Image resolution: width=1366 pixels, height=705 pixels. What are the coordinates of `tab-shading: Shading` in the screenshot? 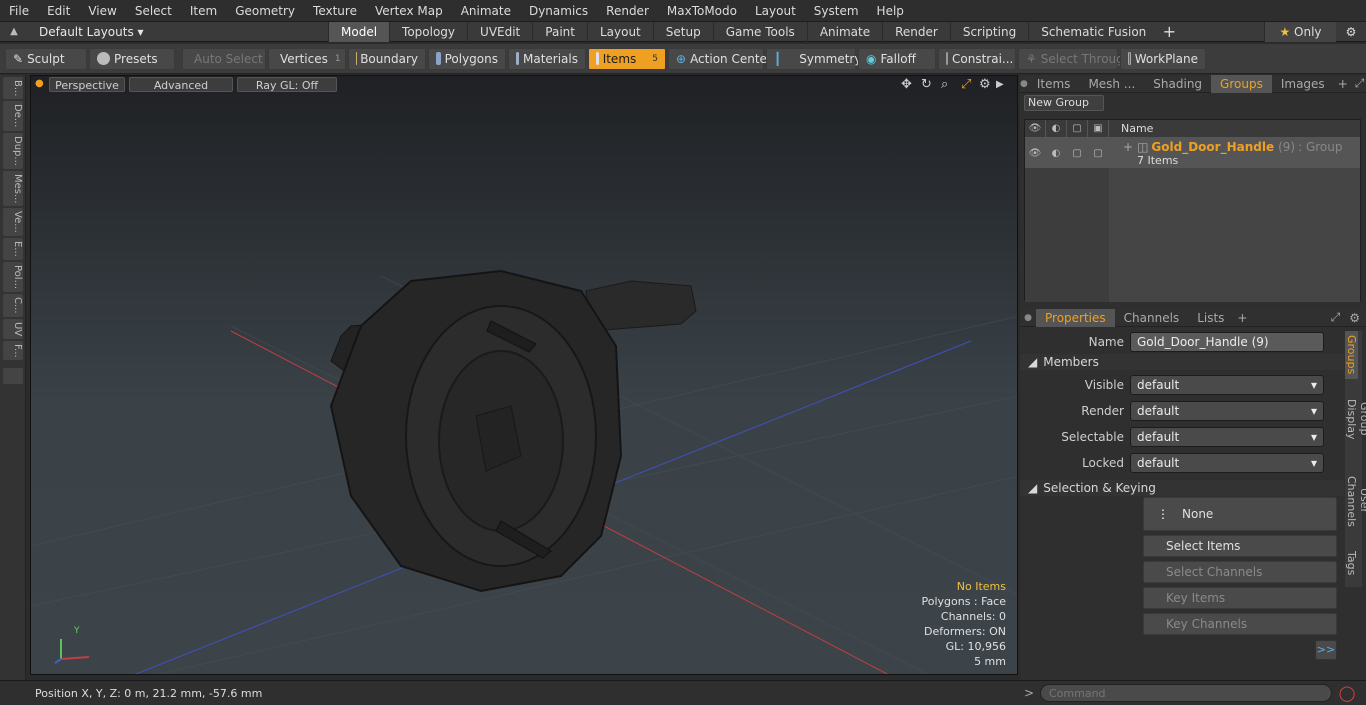 It's located at (1177, 84).